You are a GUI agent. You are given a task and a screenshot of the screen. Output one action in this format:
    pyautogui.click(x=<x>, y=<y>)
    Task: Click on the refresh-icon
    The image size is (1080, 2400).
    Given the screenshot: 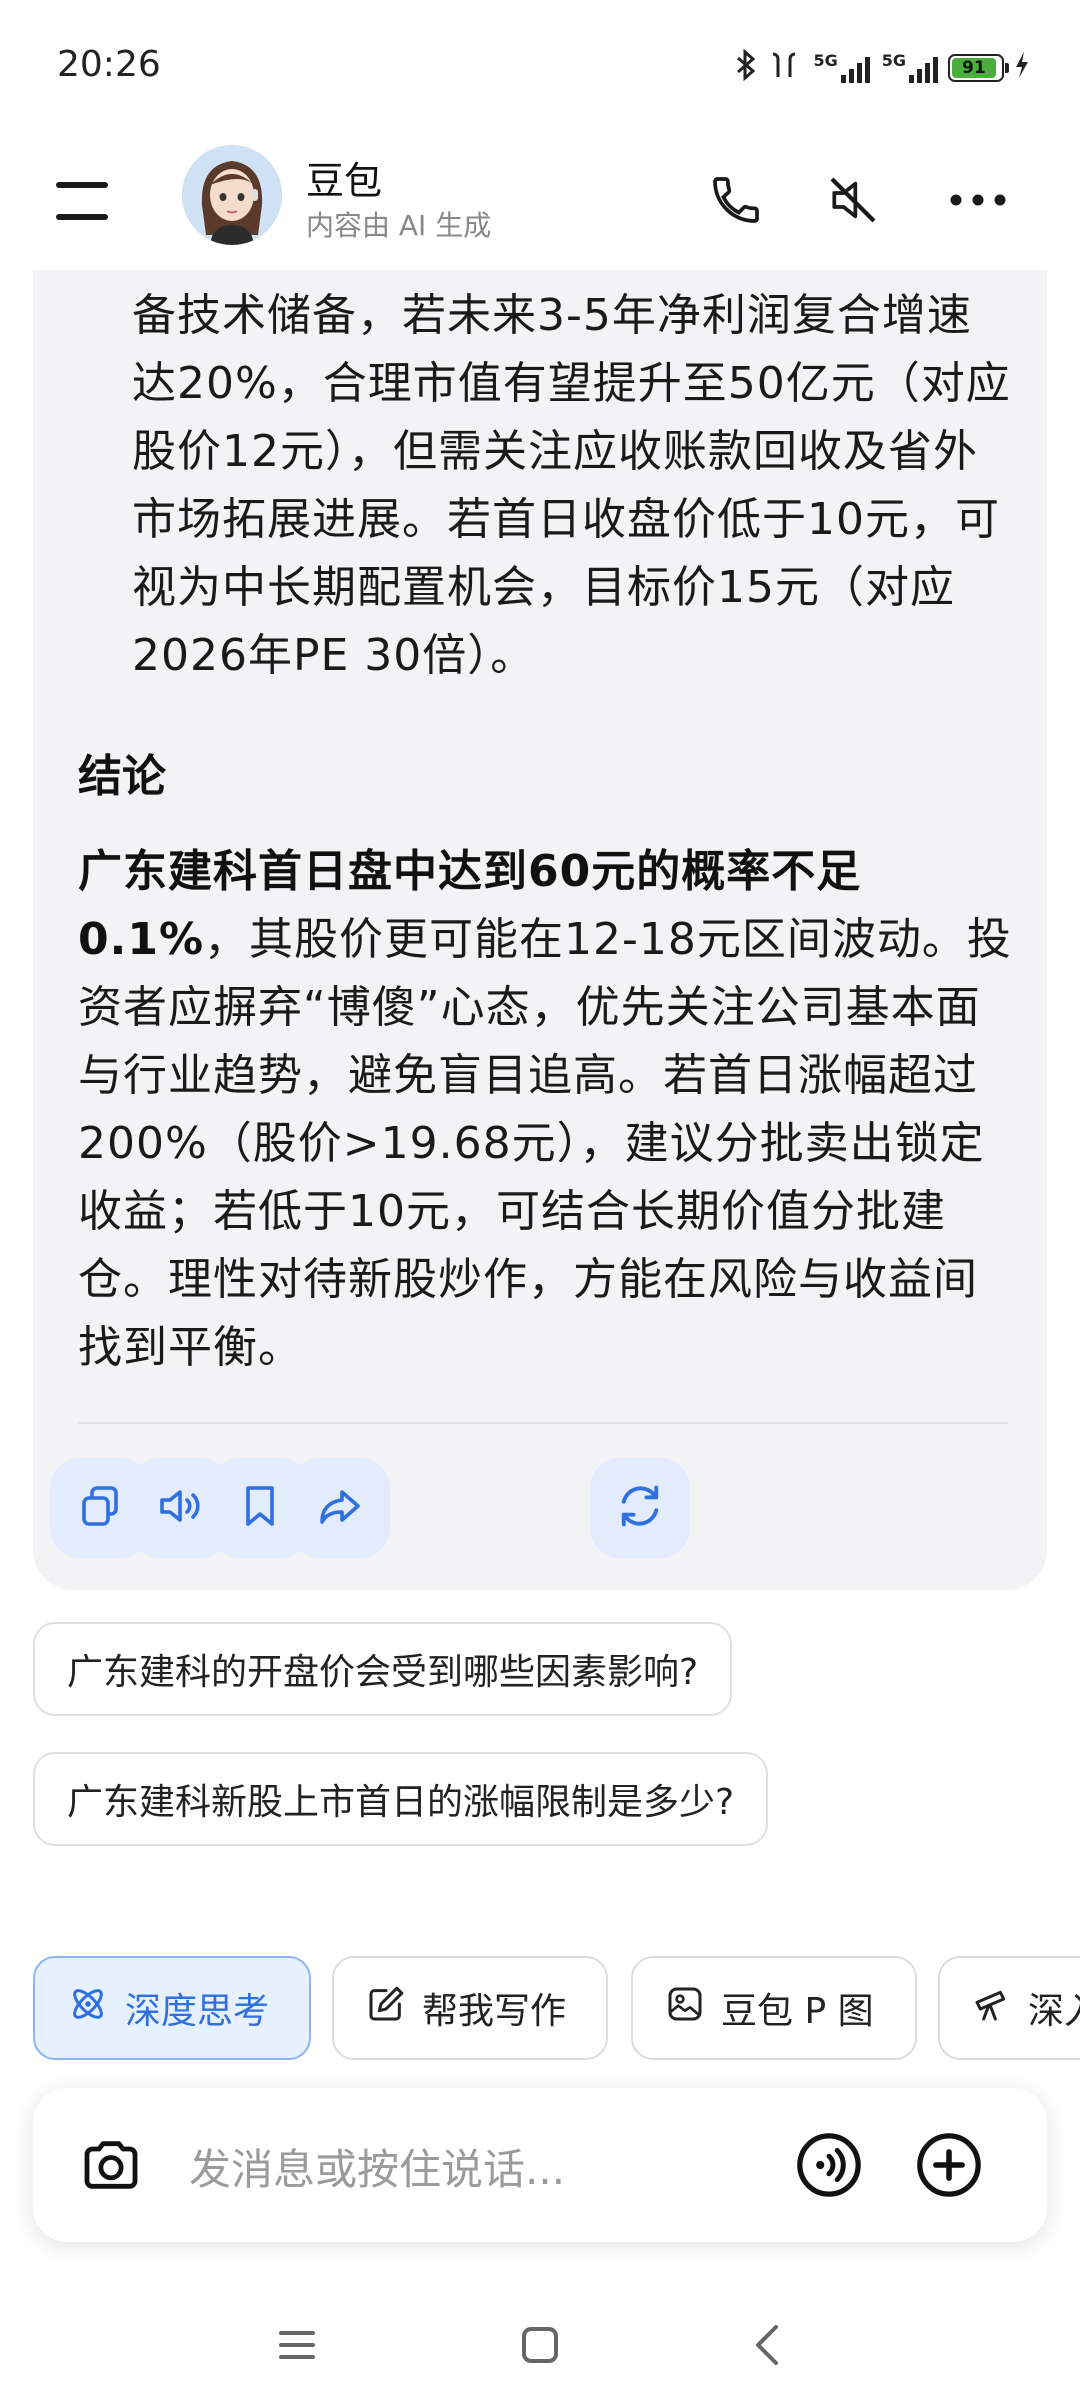 What is the action you would take?
    pyautogui.click(x=640, y=1508)
    